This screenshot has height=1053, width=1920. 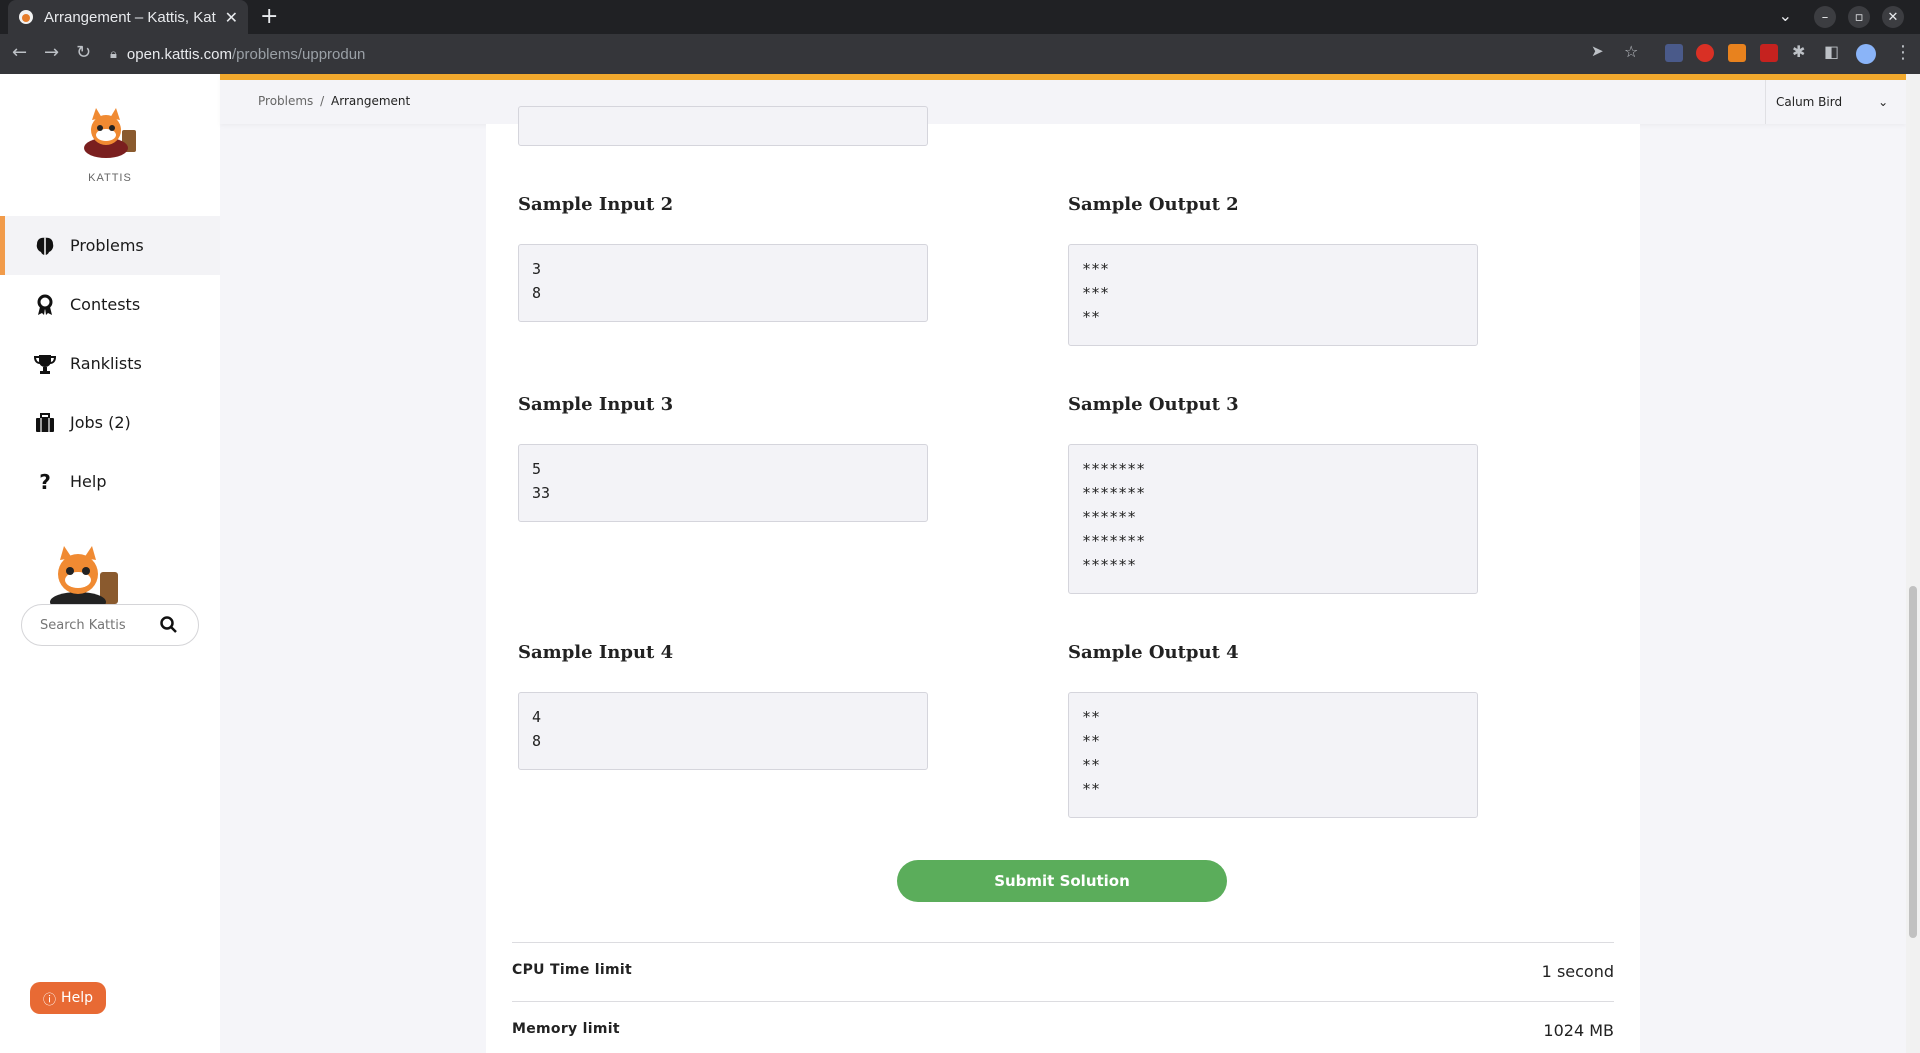 I want to click on sidebar-item-label: Ranklists, so click(x=106, y=363).